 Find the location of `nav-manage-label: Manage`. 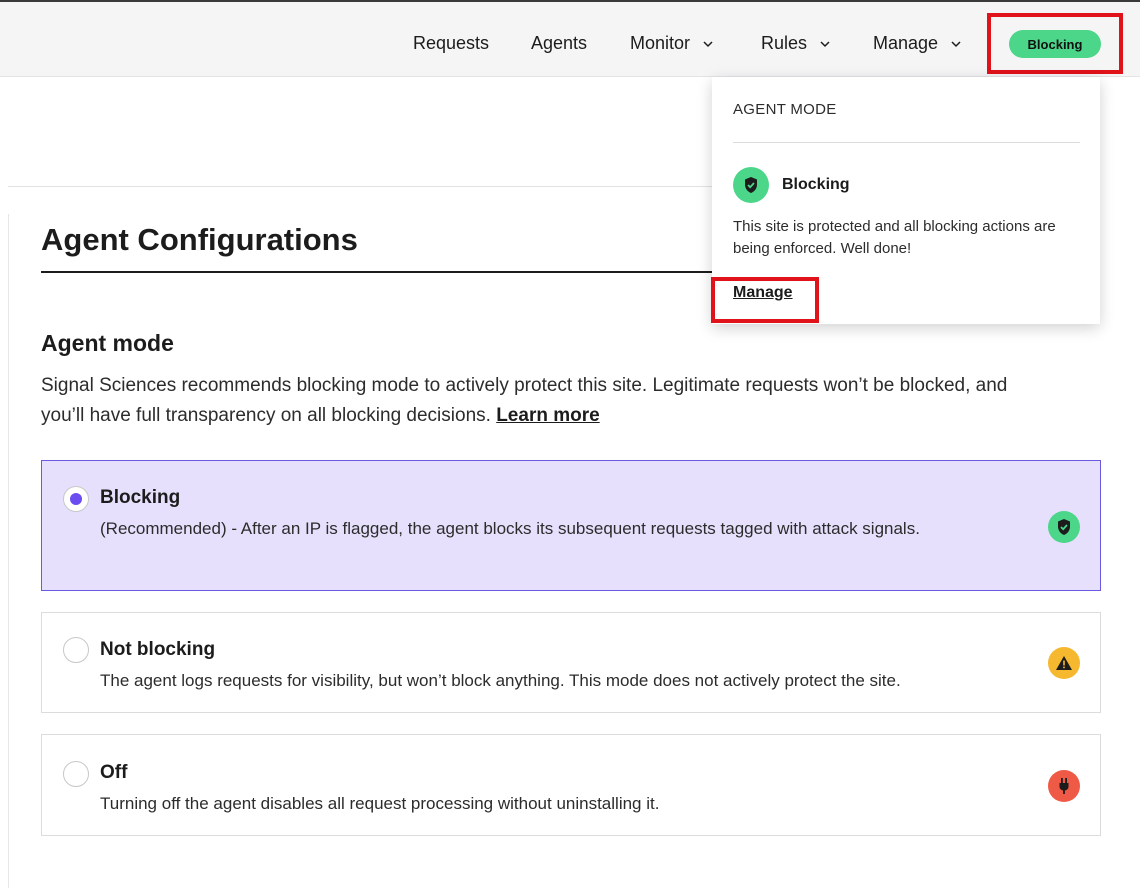

nav-manage-label: Manage is located at coordinates (906, 43).